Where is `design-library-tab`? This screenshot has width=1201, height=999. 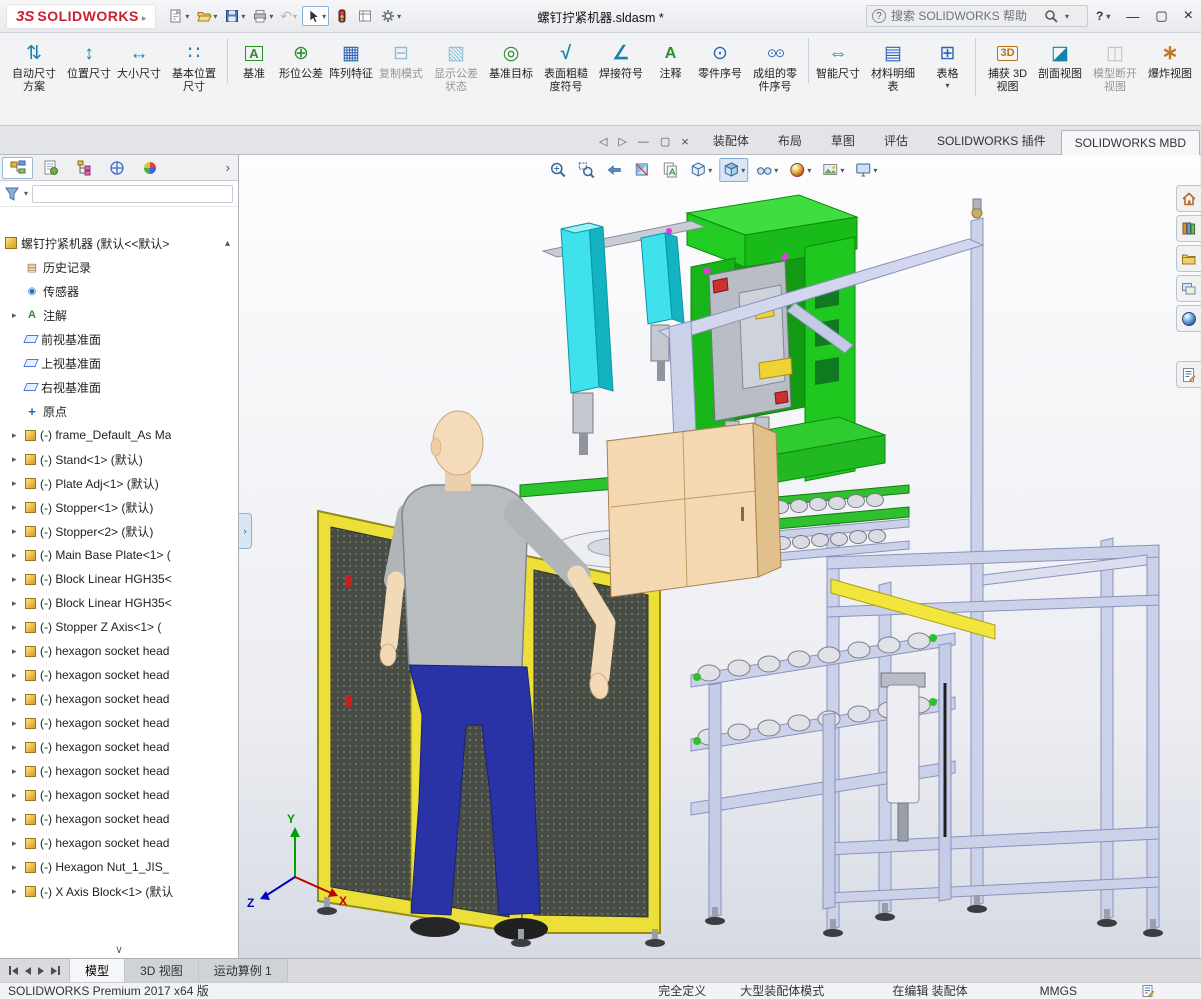 design-library-tab is located at coordinates (1188, 228).